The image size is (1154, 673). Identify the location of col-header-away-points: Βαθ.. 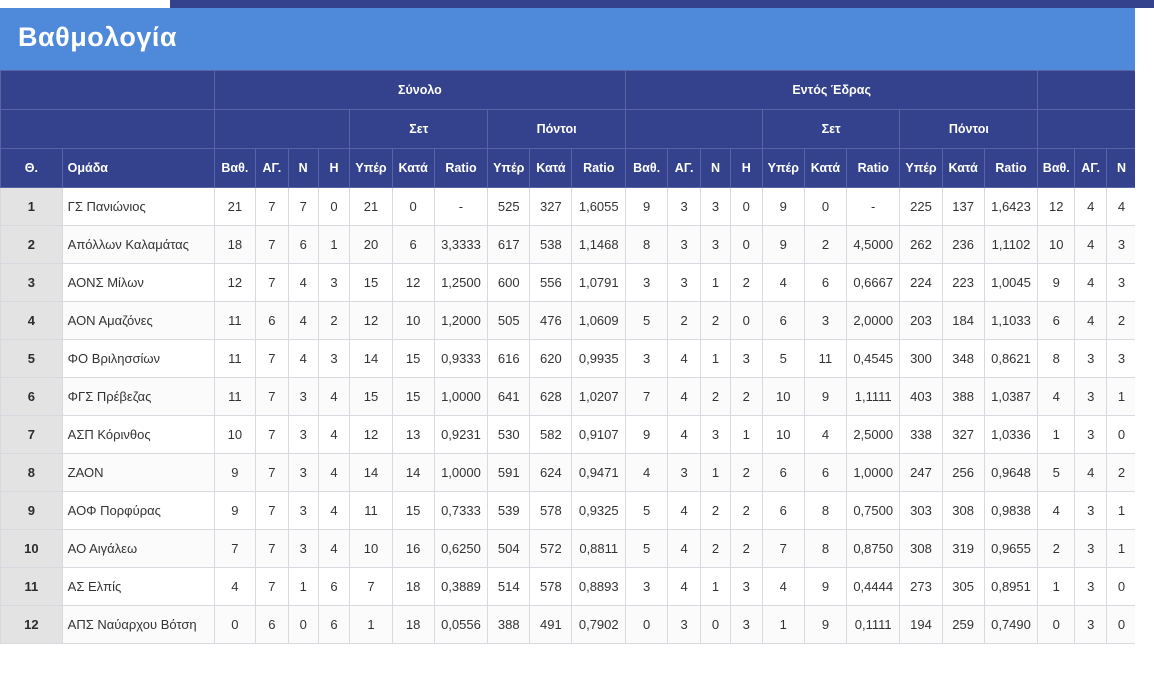
(1056, 168).